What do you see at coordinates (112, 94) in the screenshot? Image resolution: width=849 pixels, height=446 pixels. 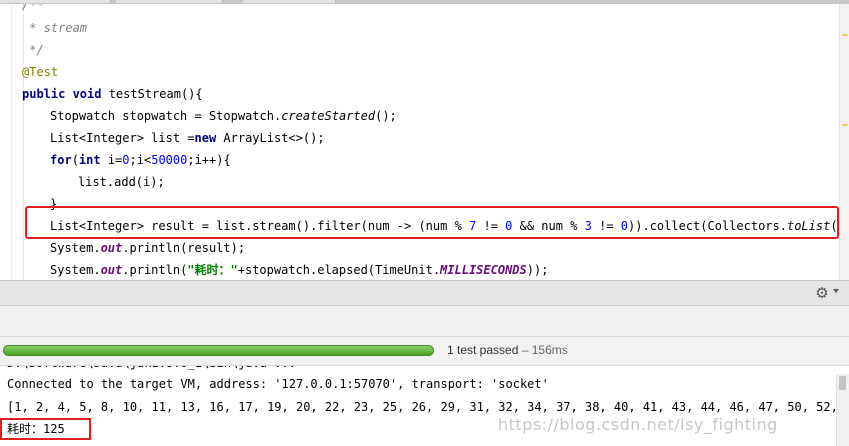 I see `method-declaration: public void testStream(){` at bounding box center [112, 94].